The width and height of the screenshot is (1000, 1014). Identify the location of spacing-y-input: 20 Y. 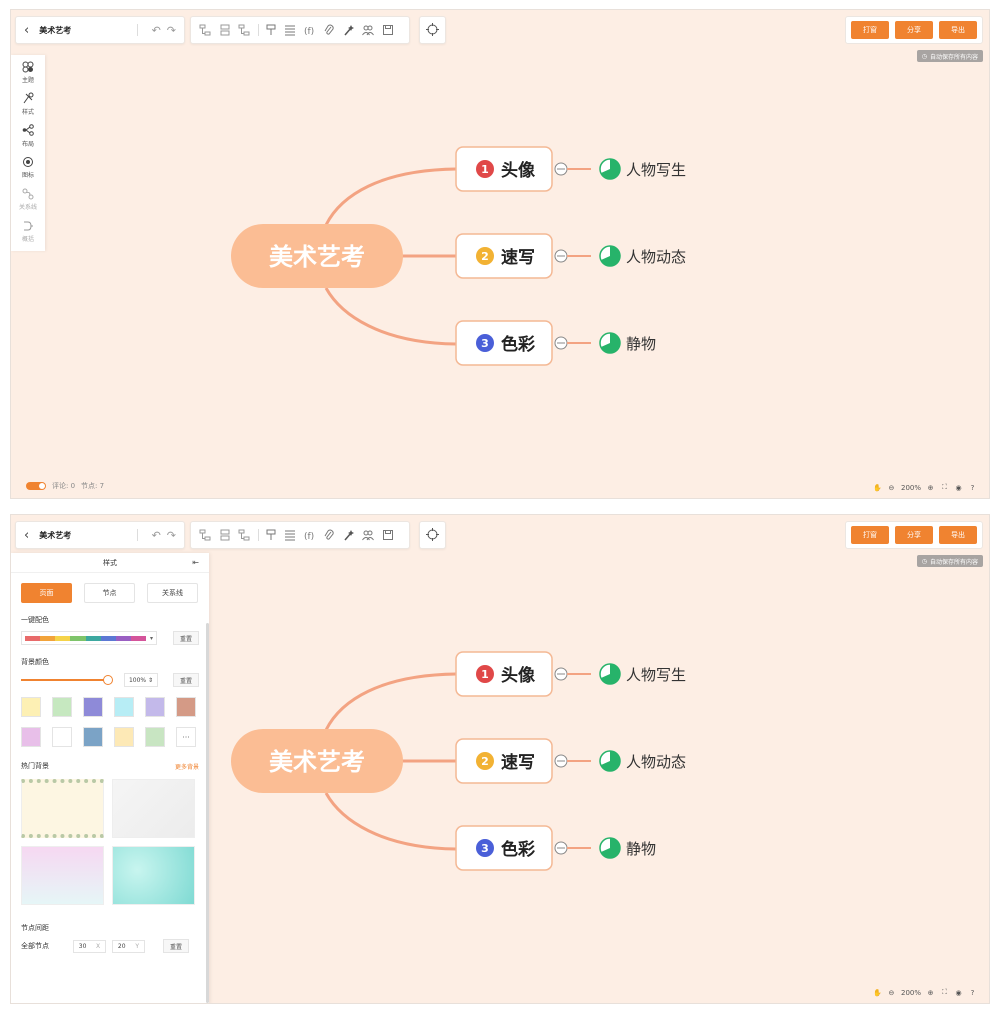
(128, 946).